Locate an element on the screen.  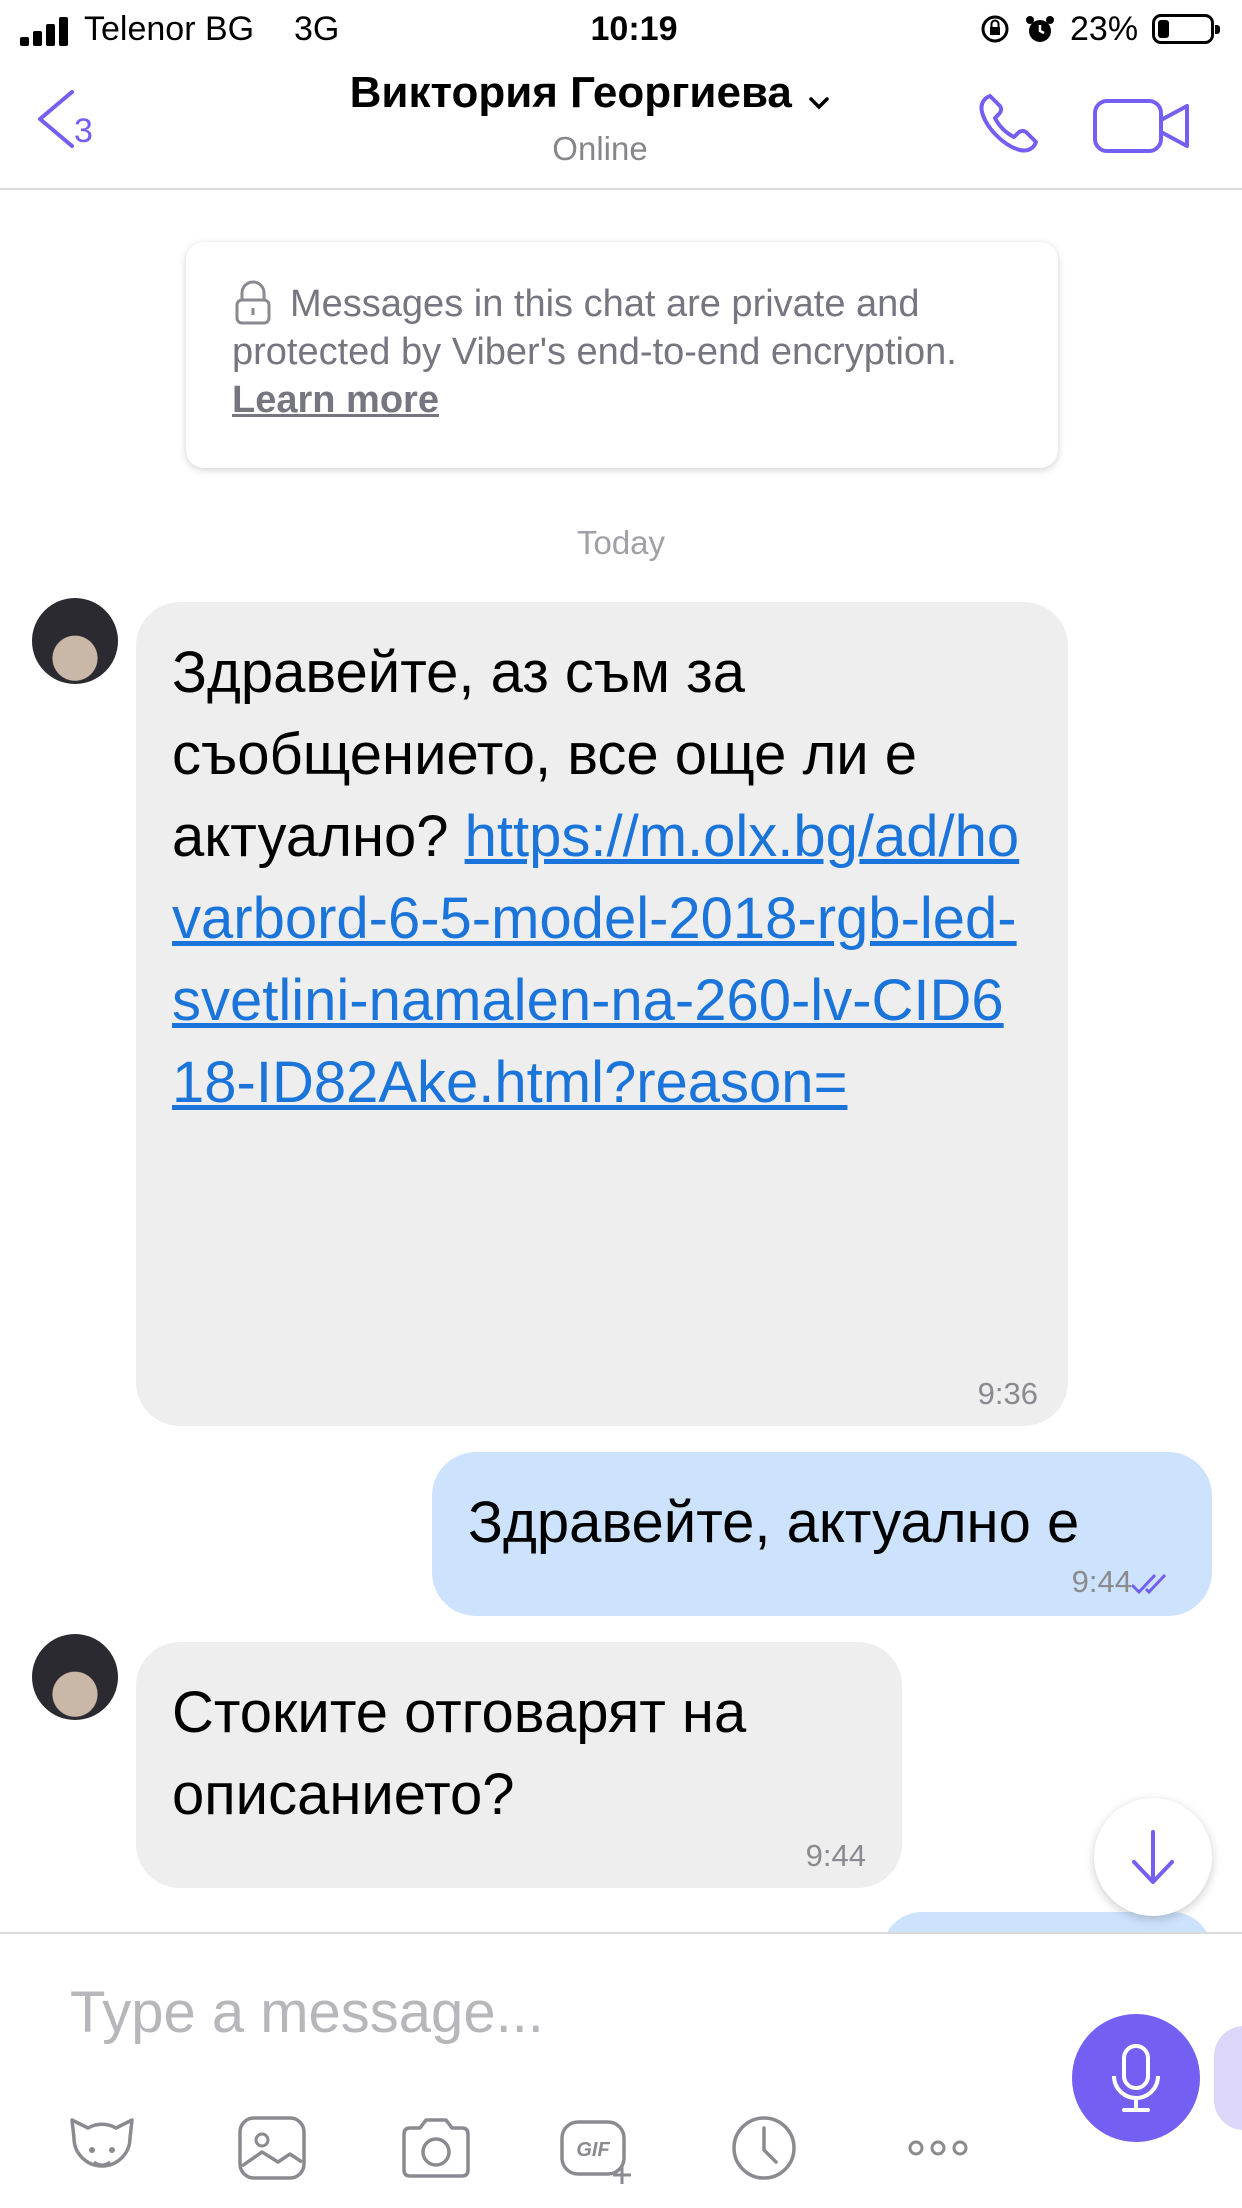
voice-message-button is located at coordinates (1136, 2078).